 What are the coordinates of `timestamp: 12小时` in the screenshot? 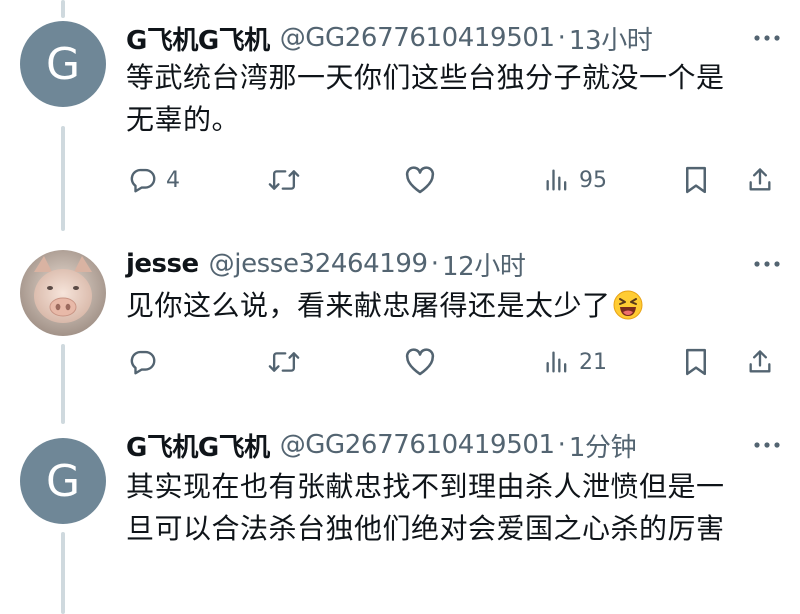 It's located at (484, 264).